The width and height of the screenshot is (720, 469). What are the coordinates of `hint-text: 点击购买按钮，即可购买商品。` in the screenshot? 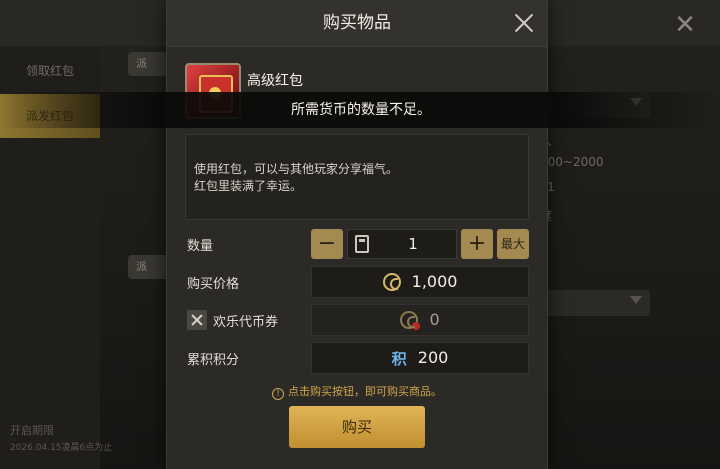 It's located at (365, 391).